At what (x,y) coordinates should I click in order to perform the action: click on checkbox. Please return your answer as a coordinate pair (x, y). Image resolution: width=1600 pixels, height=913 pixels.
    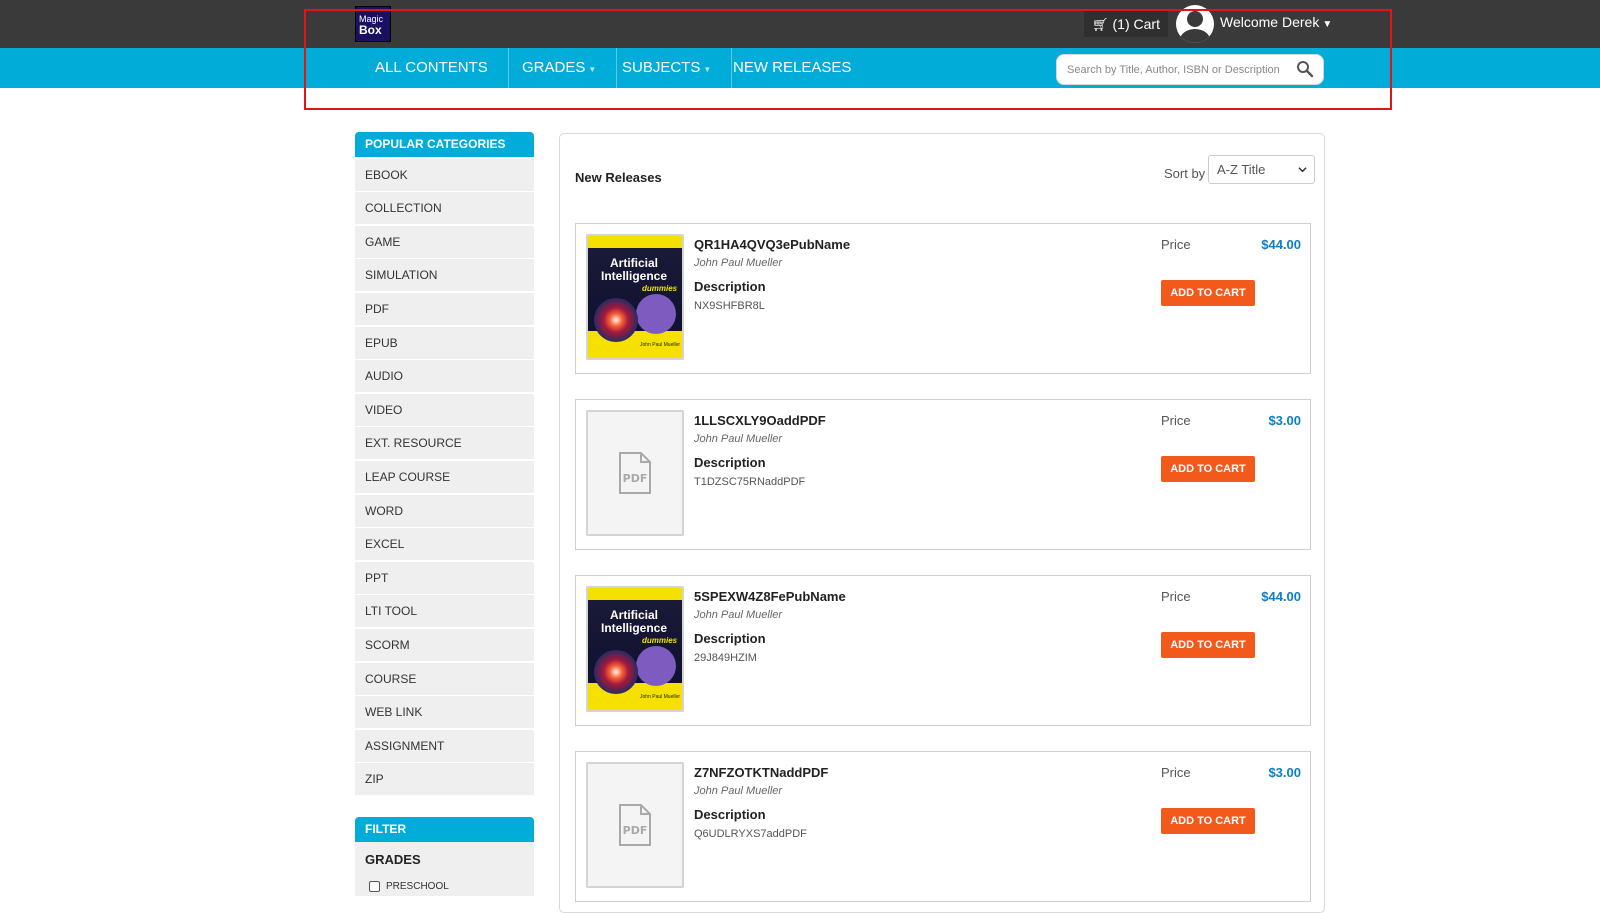
    Looking at the image, I should click on (374, 887).